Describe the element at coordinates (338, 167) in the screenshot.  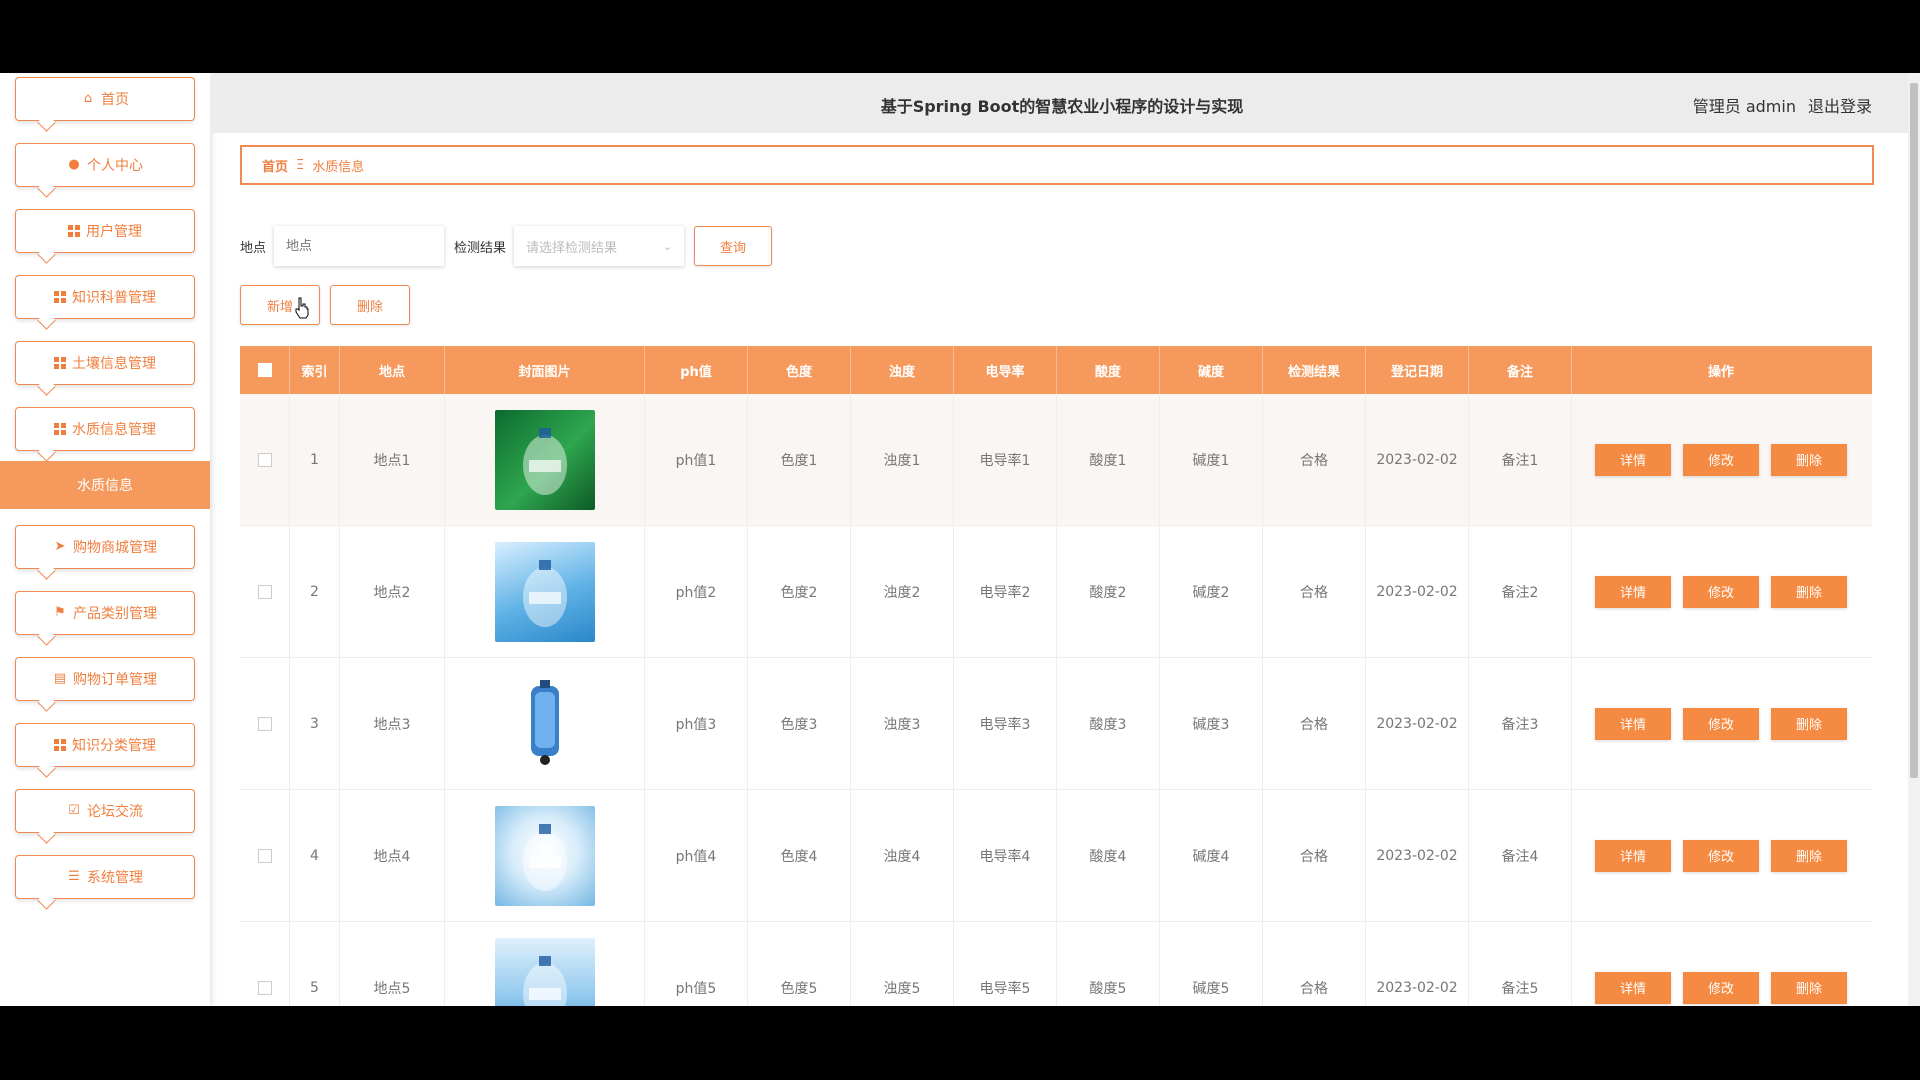
I see `breadcrumb-current: 水质信息` at that location.